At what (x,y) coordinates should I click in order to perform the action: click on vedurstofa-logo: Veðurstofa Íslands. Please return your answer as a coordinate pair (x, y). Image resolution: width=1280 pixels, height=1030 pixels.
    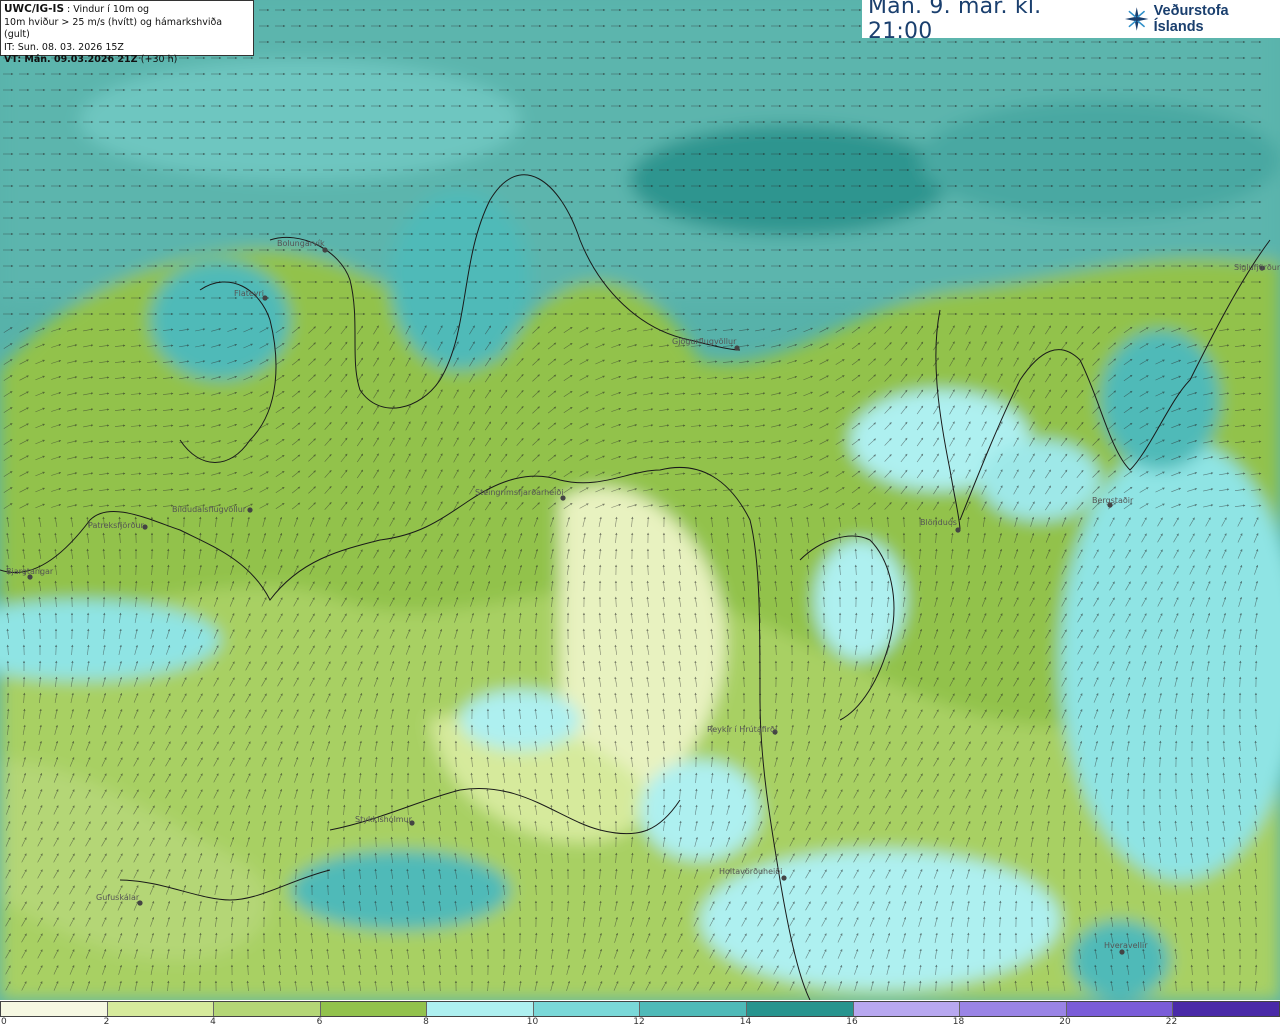
    Looking at the image, I should click on (1202, 19).